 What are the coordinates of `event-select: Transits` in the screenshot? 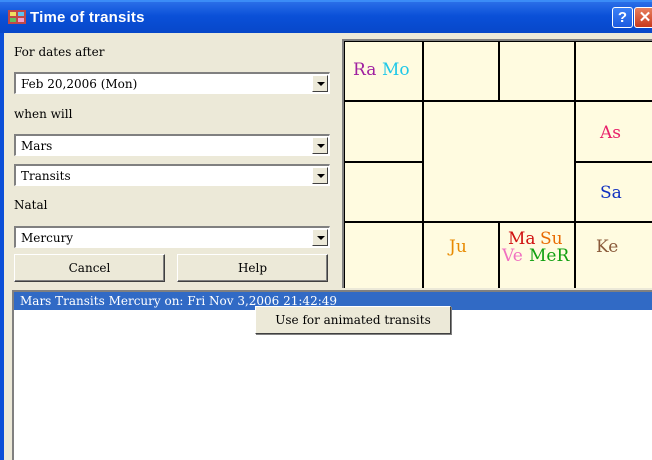 It's located at (172, 175).